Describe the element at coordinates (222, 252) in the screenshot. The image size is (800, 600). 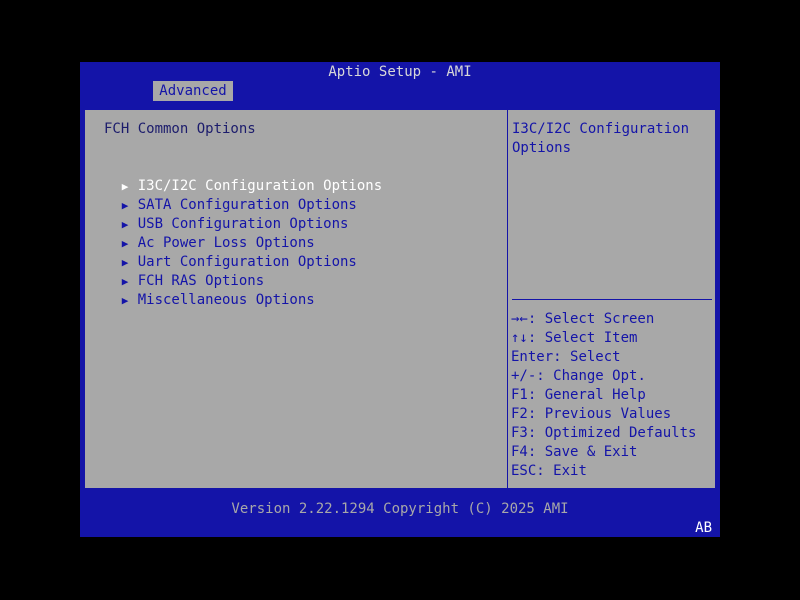
I see `menu-item-uart: ▶ Uart Configuration Options` at that location.